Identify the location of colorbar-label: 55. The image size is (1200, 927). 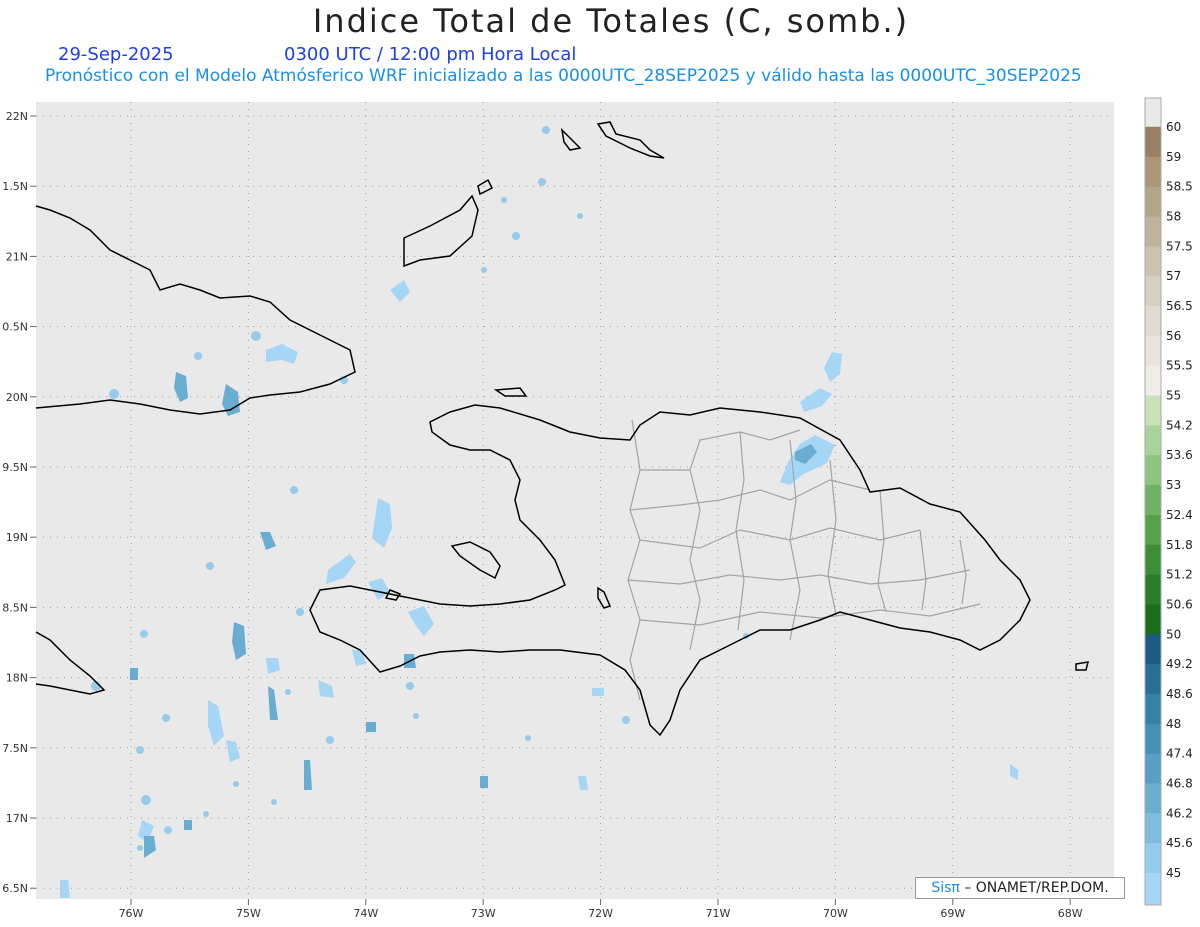
(1173, 396).